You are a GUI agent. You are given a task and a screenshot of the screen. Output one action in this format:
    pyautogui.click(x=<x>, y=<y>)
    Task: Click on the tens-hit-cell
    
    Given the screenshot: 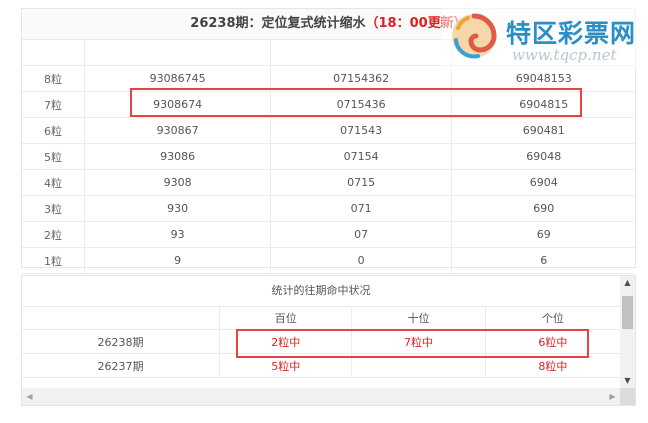 What is the action you would take?
    pyautogui.click(x=418, y=365)
    